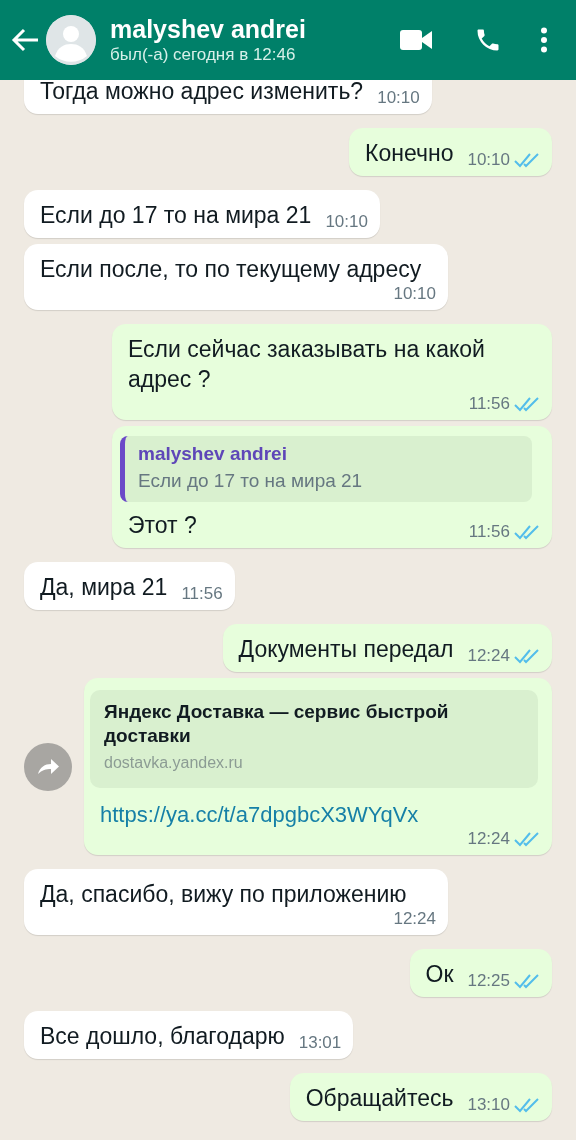  Describe the element at coordinates (213, 454) in the screenshot. I see `quoted-author: malyshev andrei` at that location.